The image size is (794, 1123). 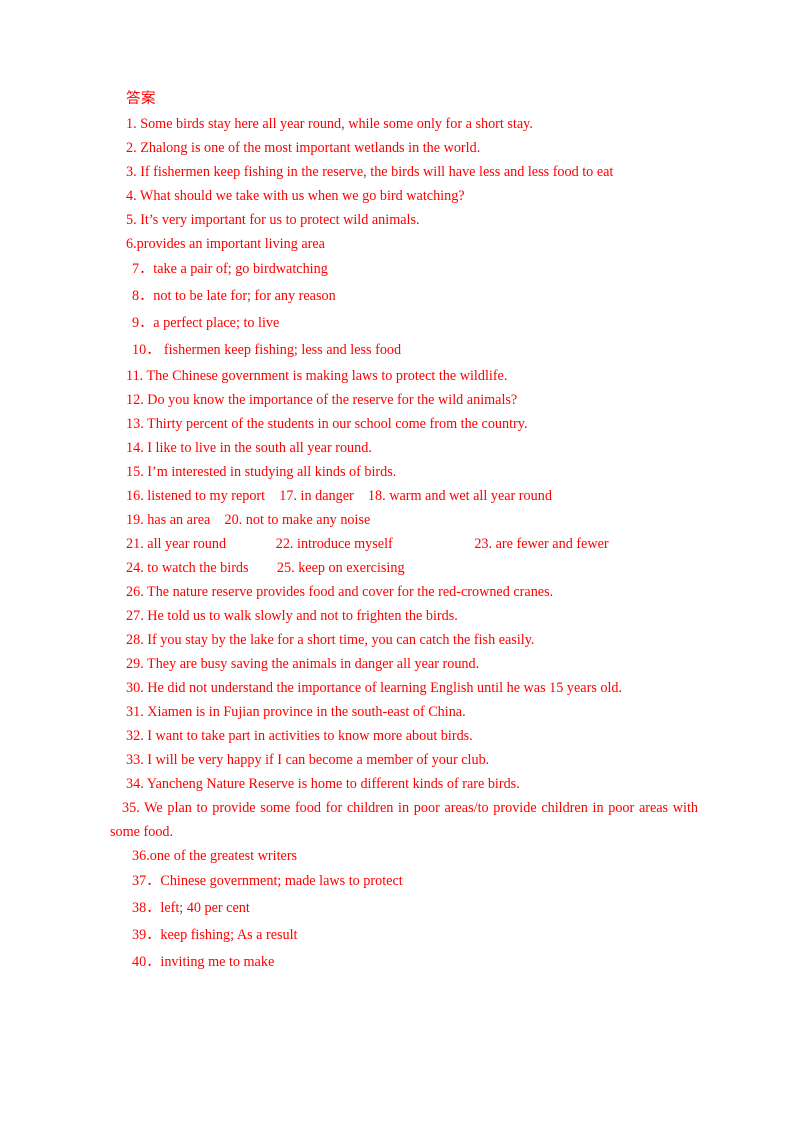 I want to click on answer-item-39: 39．keep fishing; As a result, so click(x=215, y=935).